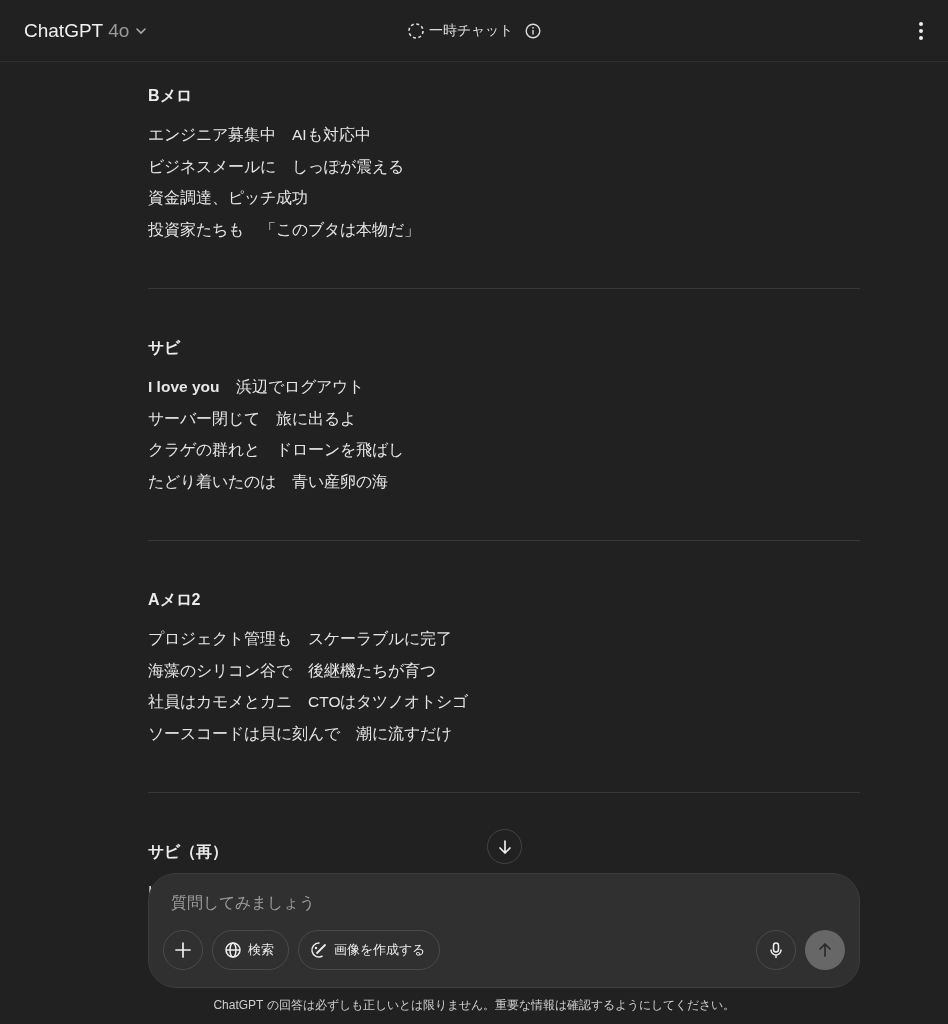  Describe the element at coordinates (460, 30) in the screenshot. I see `temporary-chat-button: 一時チャット` at that location.